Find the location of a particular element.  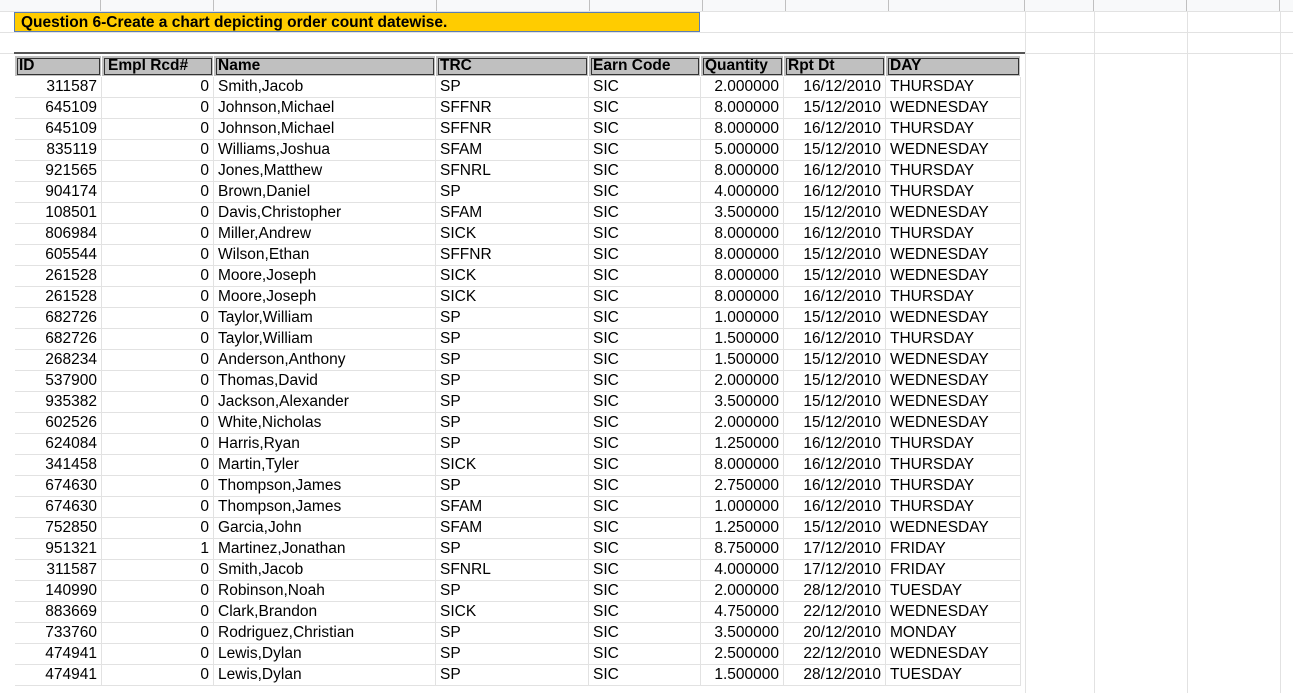

cell-id: 951321 is located at coordinates (58, 549).